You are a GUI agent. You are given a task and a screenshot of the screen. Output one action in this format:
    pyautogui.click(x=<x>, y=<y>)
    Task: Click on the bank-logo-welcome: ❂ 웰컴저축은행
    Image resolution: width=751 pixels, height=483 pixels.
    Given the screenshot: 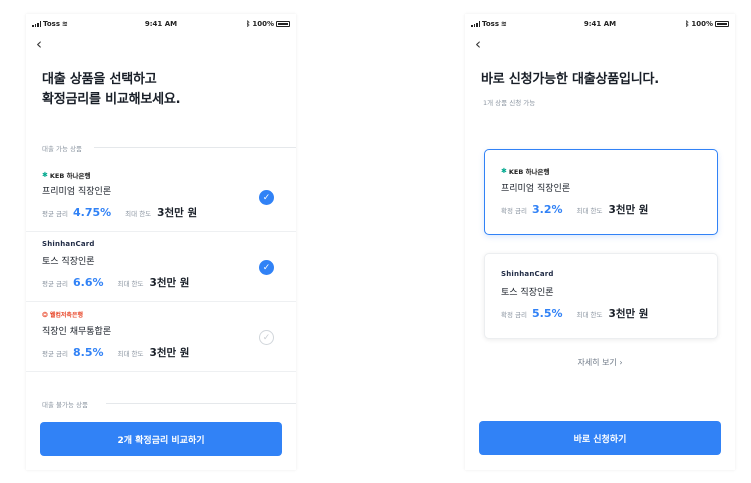 What is the action you would take?
    pyautogui.click(x=62, y=315)
    